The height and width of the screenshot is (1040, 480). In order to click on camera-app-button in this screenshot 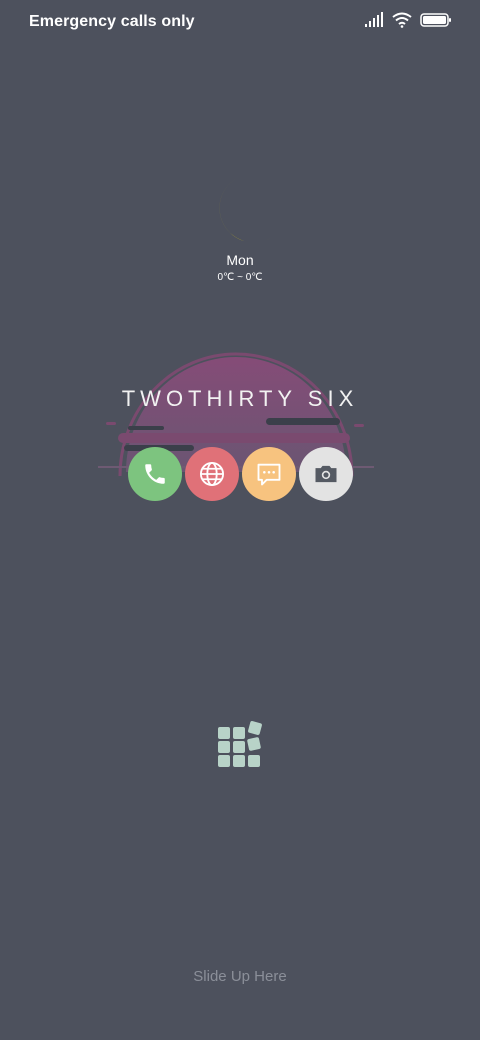, I will do `click(326, 474)`.